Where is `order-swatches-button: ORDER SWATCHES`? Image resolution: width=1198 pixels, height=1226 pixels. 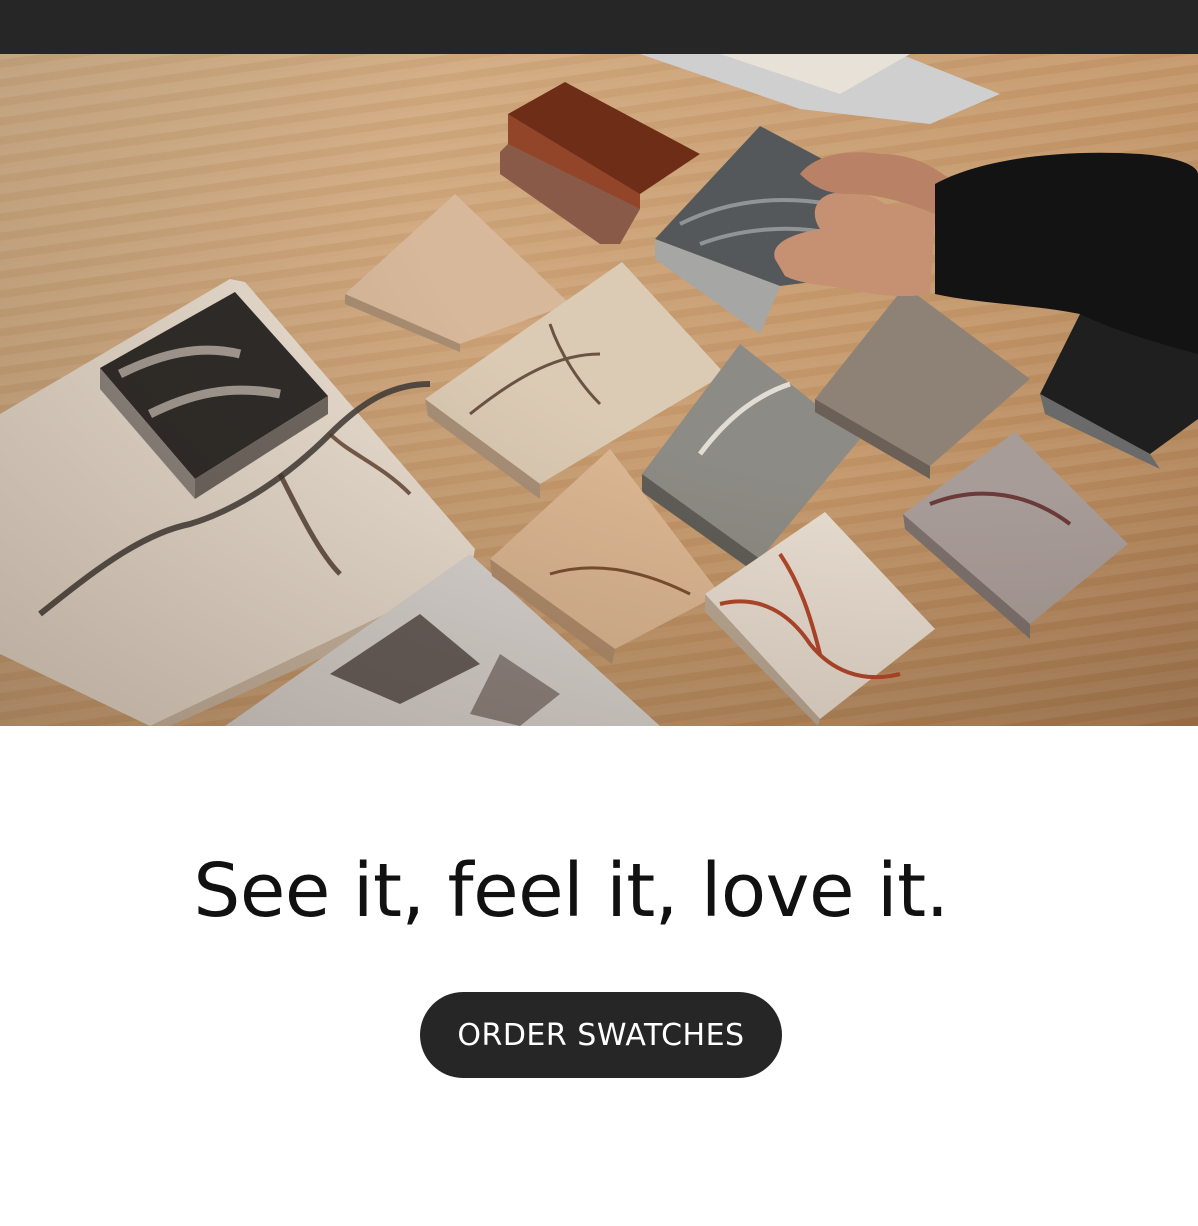 order-swatches-button: ORDER SWATCHES is located at coordinates (601, 1035).